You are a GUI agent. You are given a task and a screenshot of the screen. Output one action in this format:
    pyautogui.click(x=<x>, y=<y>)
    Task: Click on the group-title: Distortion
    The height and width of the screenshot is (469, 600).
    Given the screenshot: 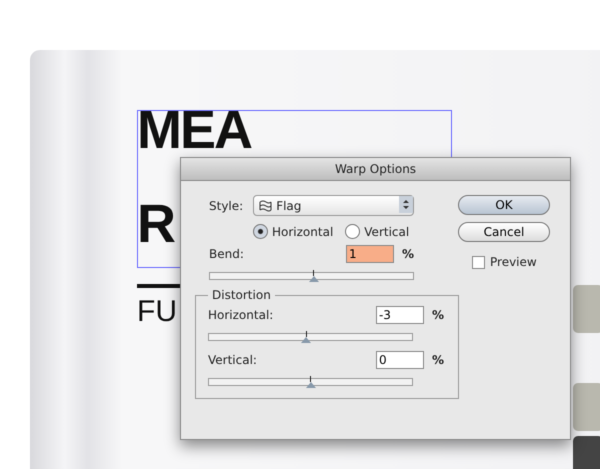 What is the action you would take?
    pyautogui.click(x=241, y=295)
    